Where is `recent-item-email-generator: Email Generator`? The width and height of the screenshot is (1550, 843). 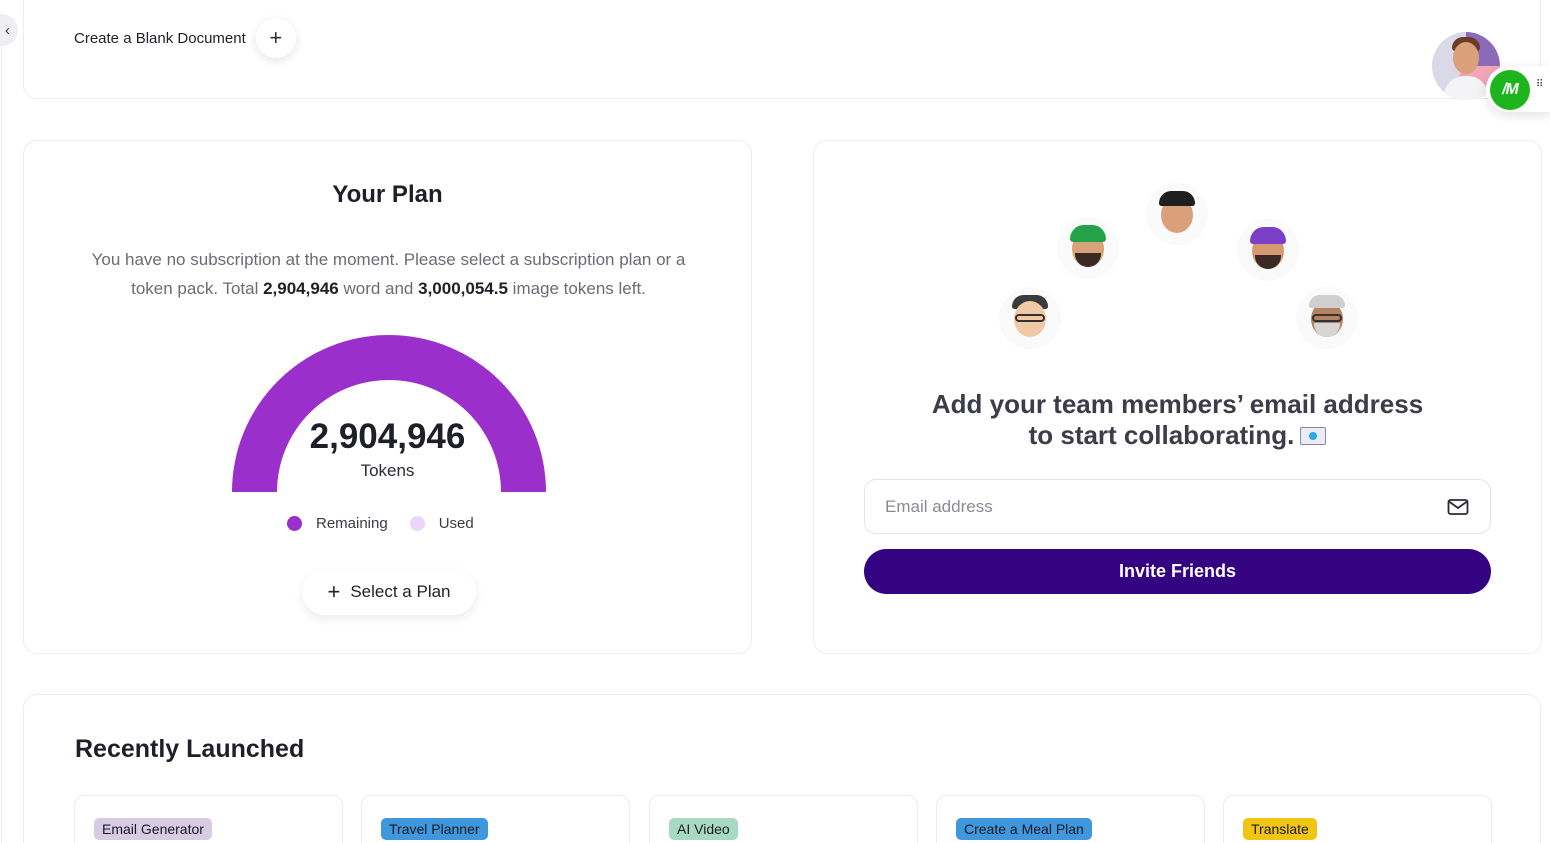 recent-item-email-generator: Email Generator is located at coordinates (208, 819).